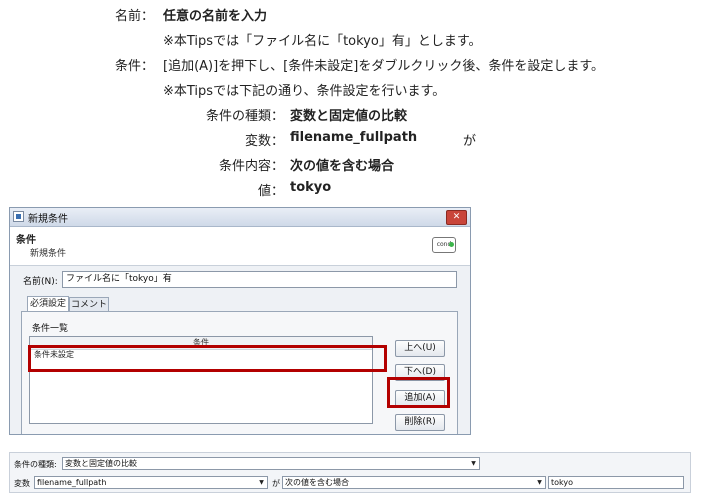 The height and width of the screenshot is (501, 701). Describe the element at coordinates (22, 483) in the screenshot. I see `editor-variable-label: 変数` at that location.